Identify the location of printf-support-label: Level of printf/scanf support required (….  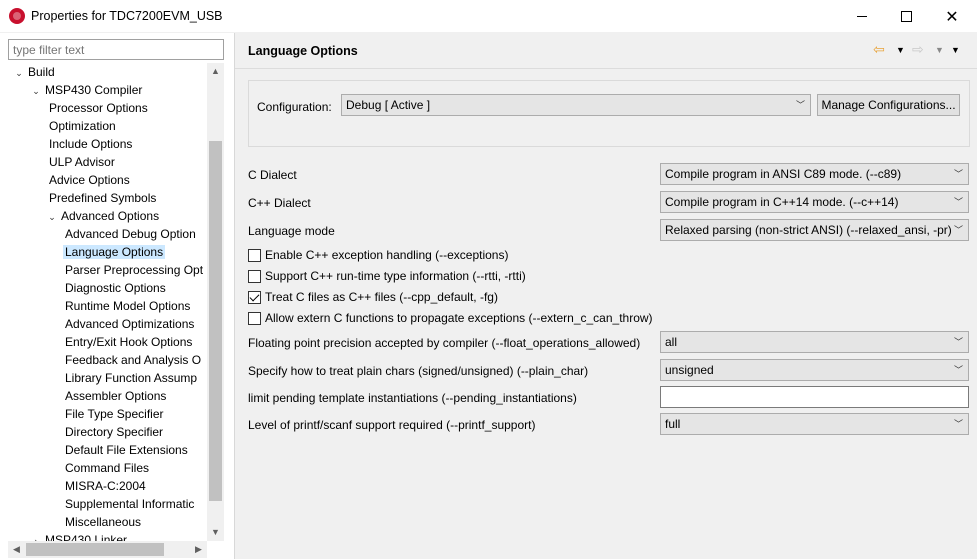
(392, 425).